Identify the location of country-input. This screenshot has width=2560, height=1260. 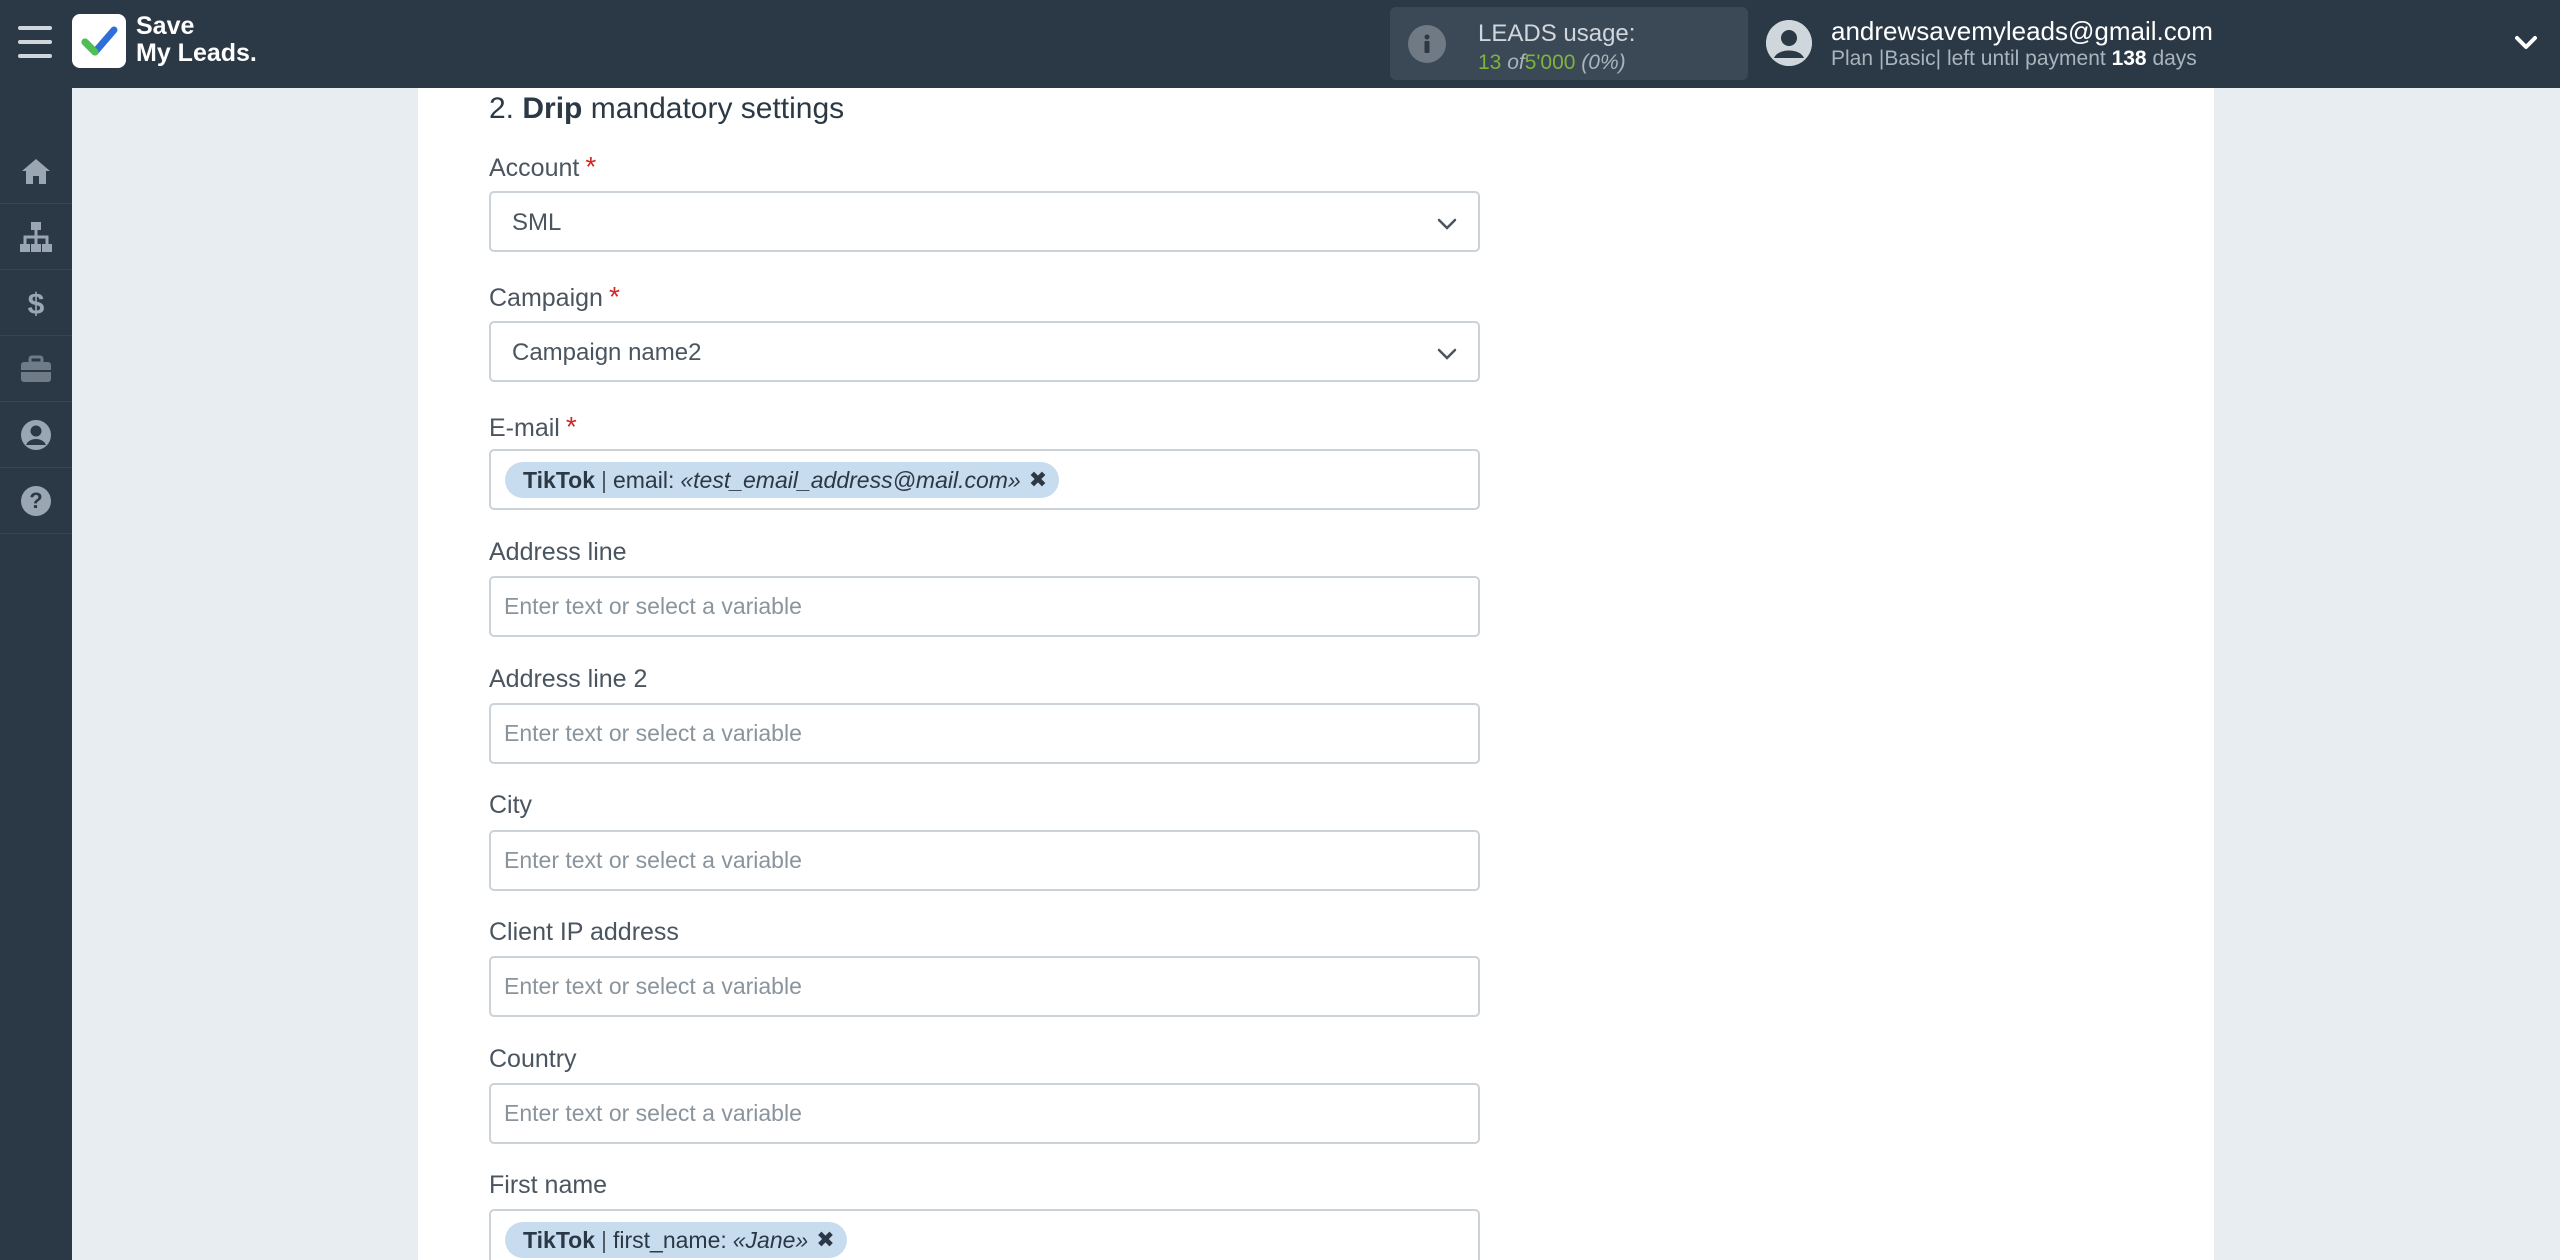
(984, 1113).